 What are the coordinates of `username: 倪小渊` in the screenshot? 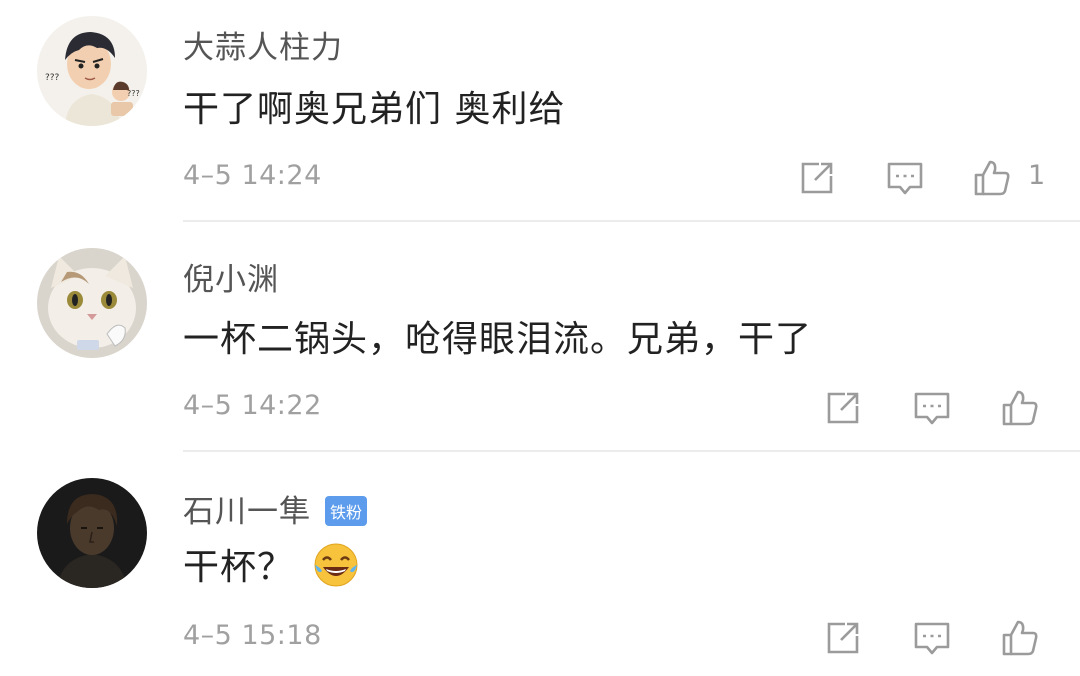 It's located at (231, 276).